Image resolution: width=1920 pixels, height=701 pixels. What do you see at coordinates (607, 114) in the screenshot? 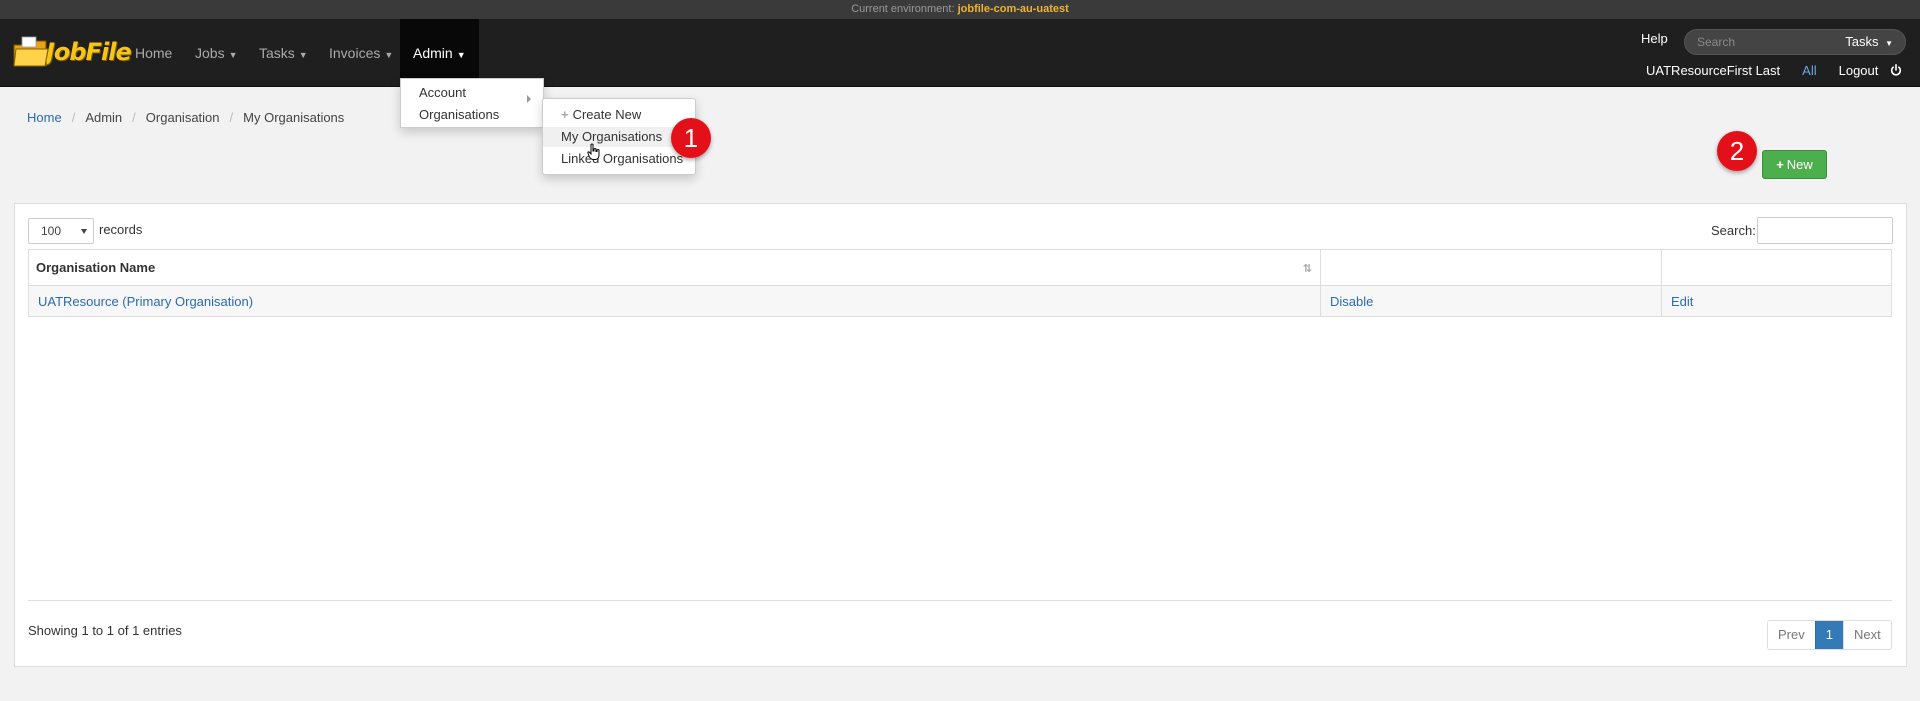
I see `submenu-create-new-label: Create New` at bounding box center [607, 114].